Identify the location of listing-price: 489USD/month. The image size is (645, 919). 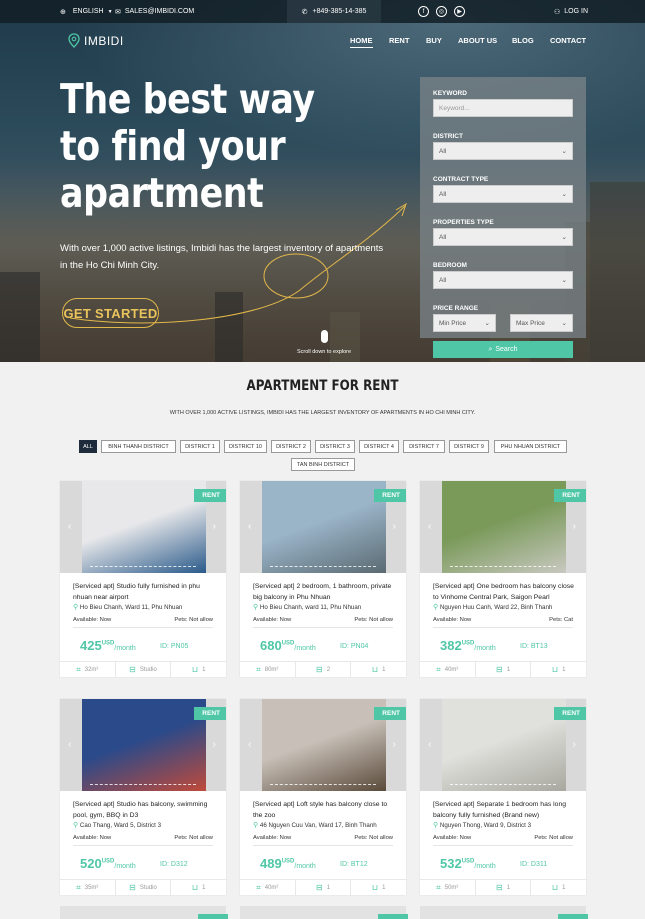
(288, 863).